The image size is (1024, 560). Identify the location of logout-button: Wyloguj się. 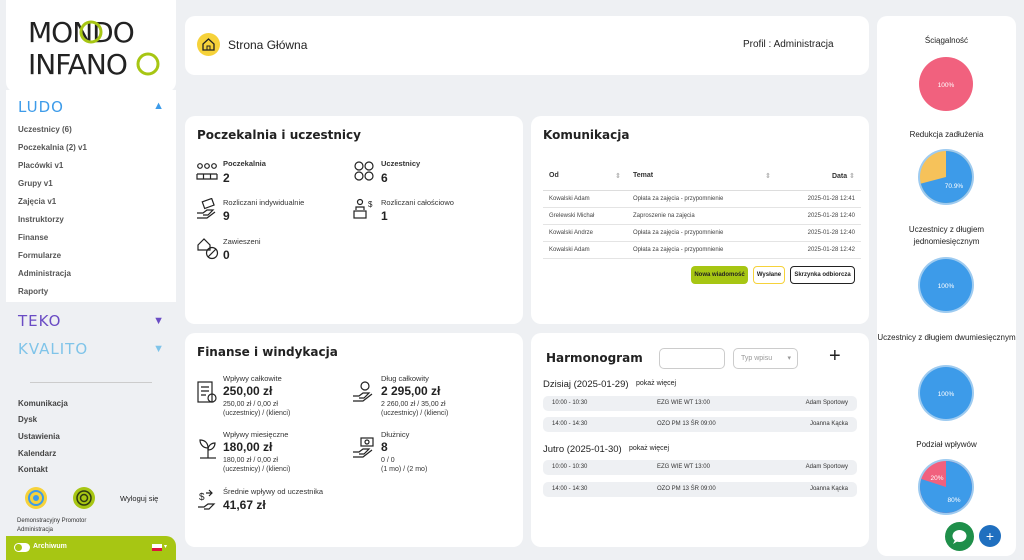
(139, 498).